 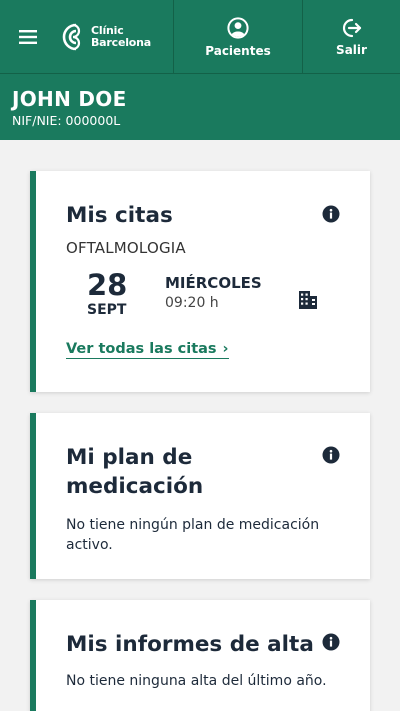 What do you see at coordinates (107, 310) in the screenshot?
I see `appointment-month: SEPT` at bounding box center [107, 310].